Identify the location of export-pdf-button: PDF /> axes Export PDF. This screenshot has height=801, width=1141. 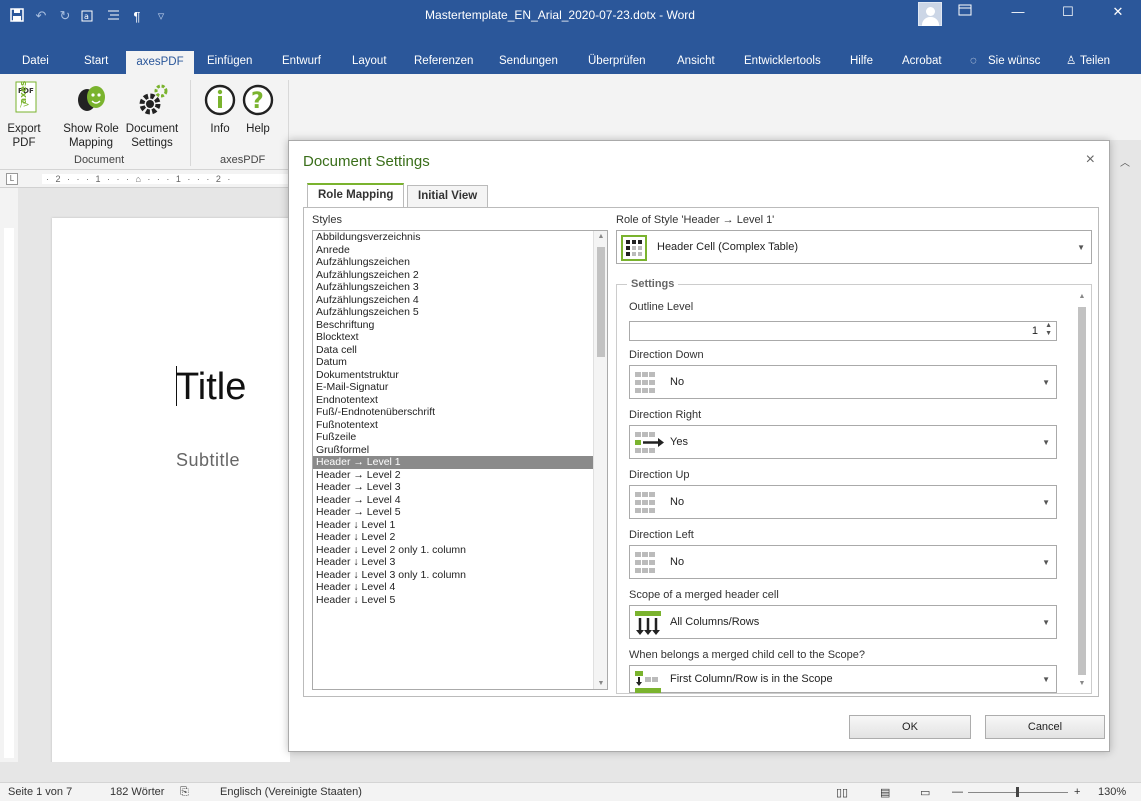
(24, 115).